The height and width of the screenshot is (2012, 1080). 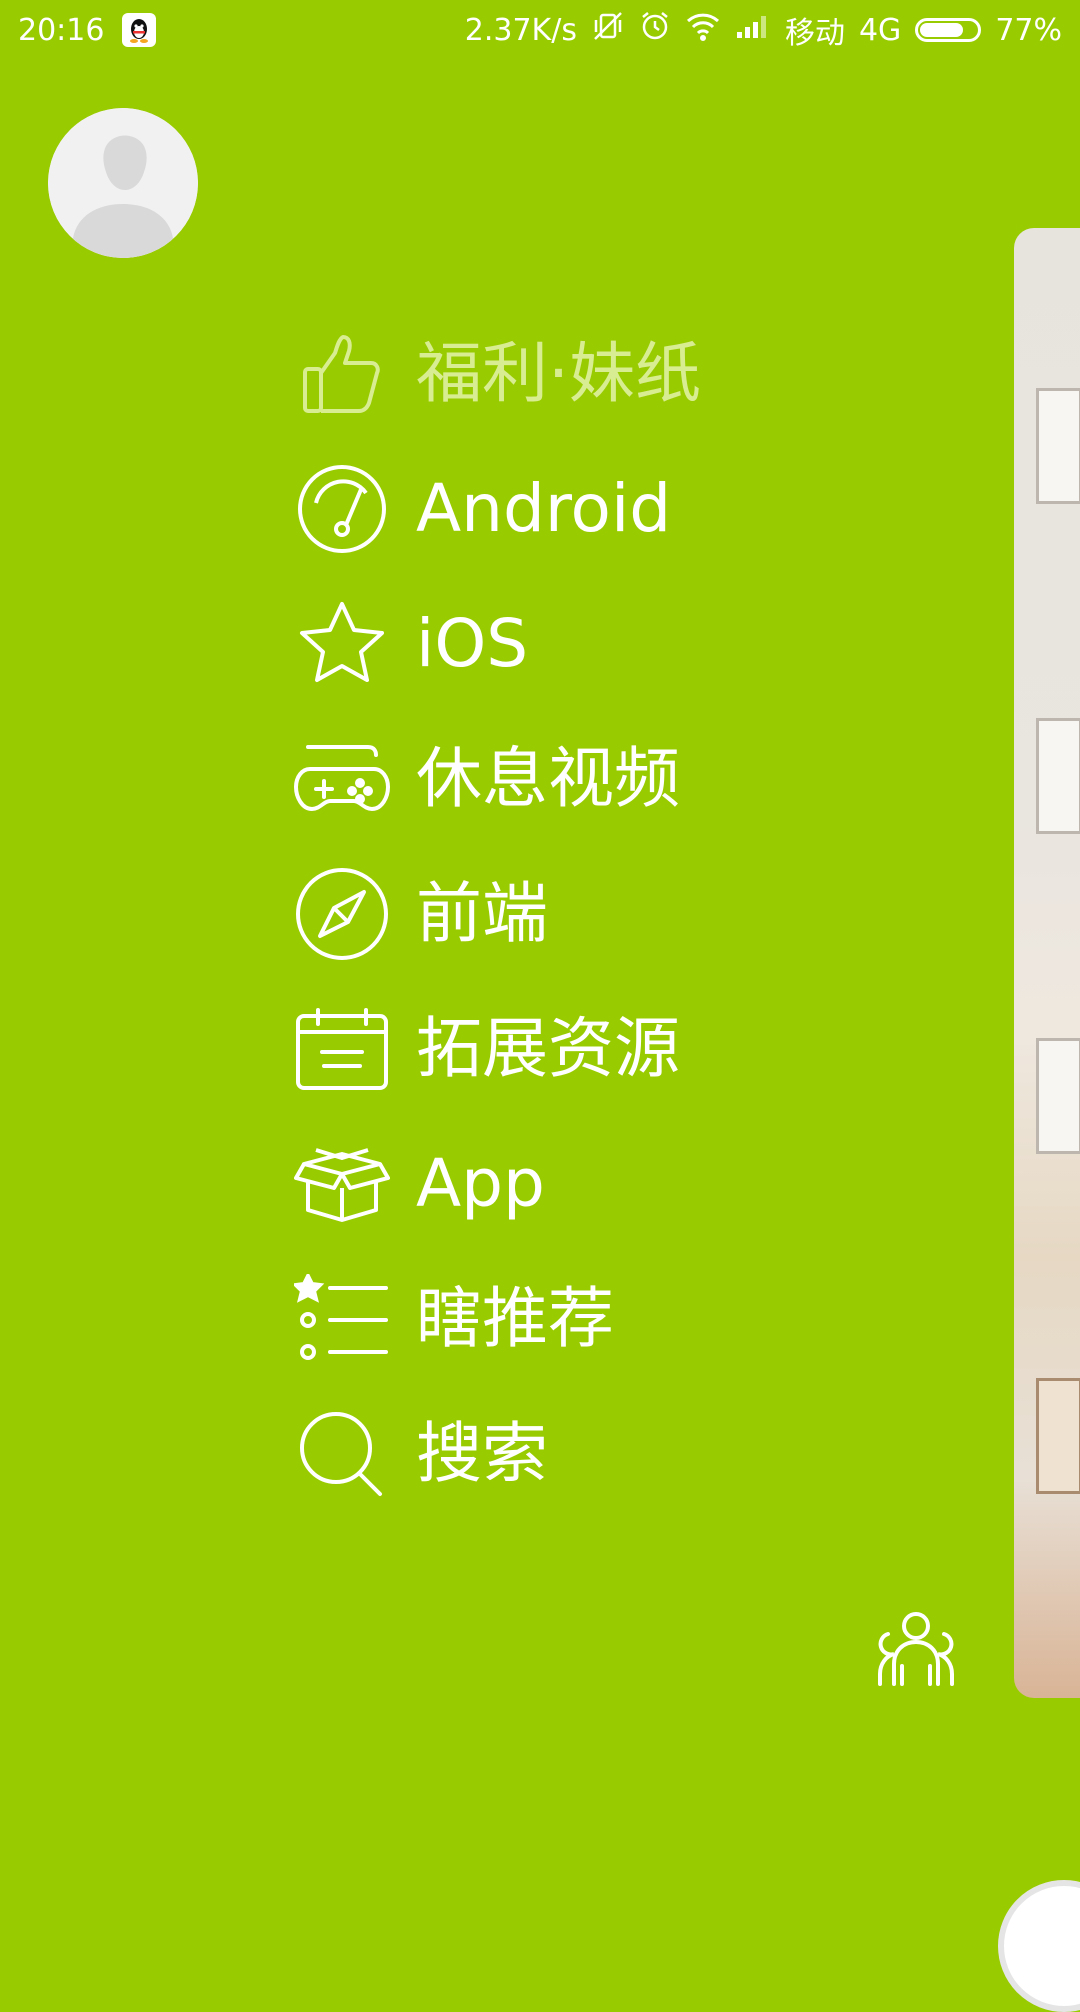 I want to click on battery-percent: 77%, so click(x=1028, y=30).